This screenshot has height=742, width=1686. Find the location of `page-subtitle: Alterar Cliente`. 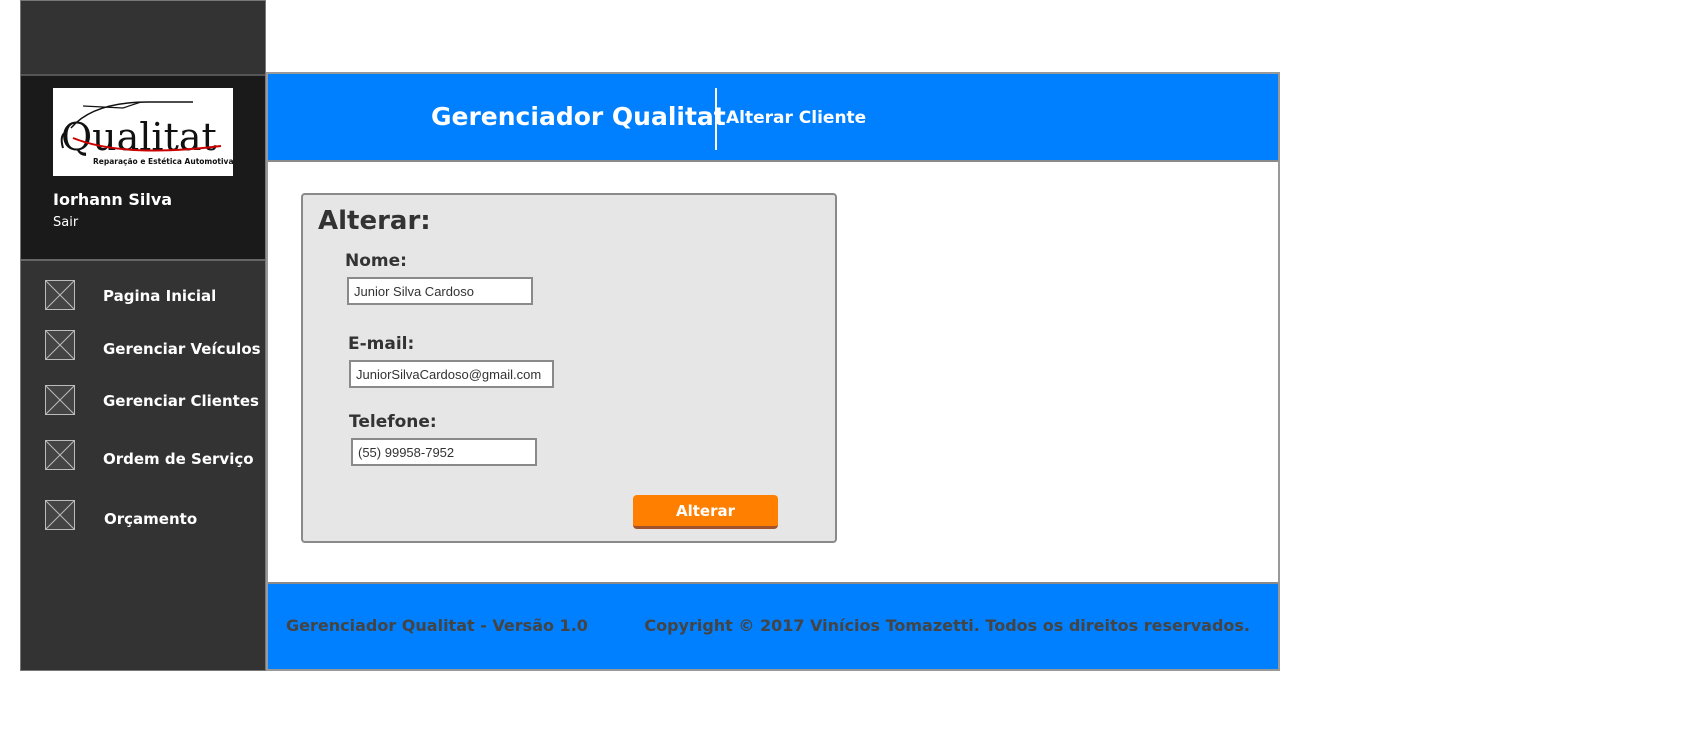

page-subtitle: Alterar Cliente is located at coordinates (796, 118).